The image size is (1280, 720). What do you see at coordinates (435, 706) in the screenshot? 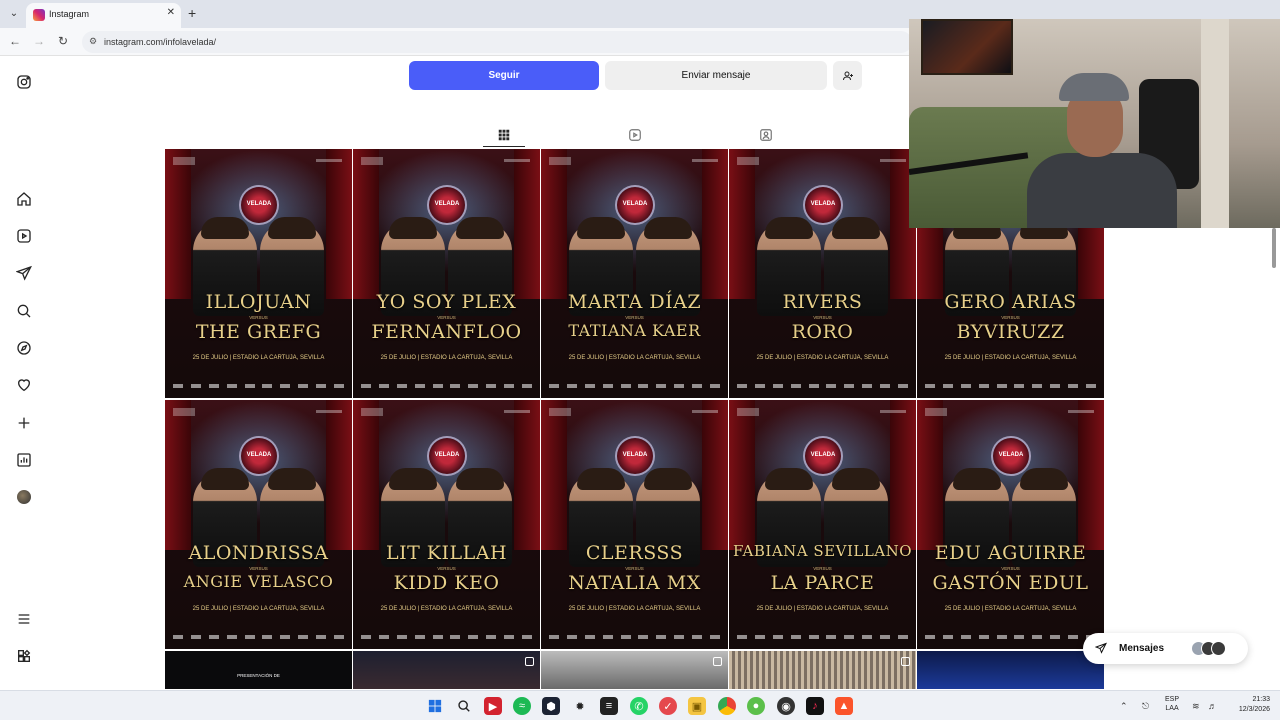
I see `windows-start-icon` at bounding box center [435, 706].